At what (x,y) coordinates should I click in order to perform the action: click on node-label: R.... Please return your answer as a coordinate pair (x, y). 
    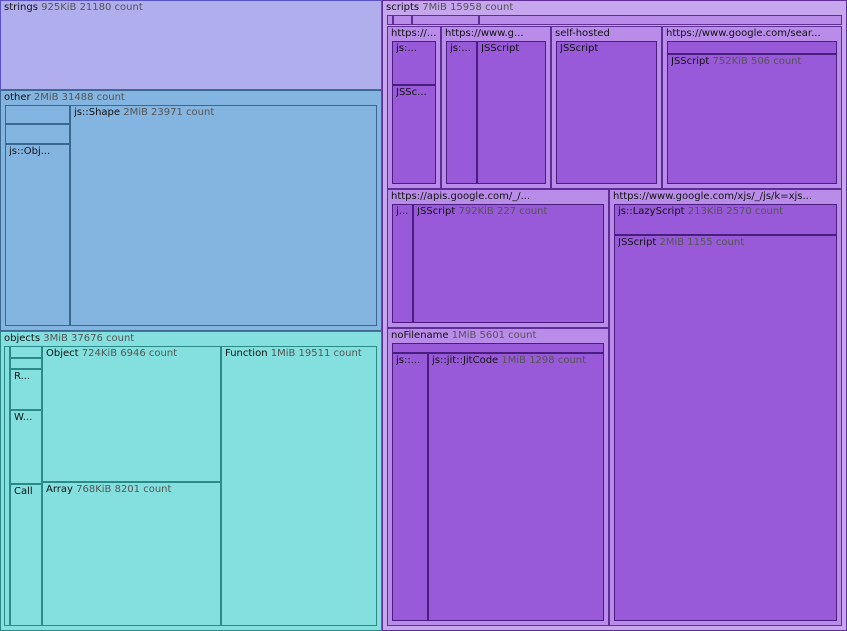
    Looking at the image, I should click on (26, 377).